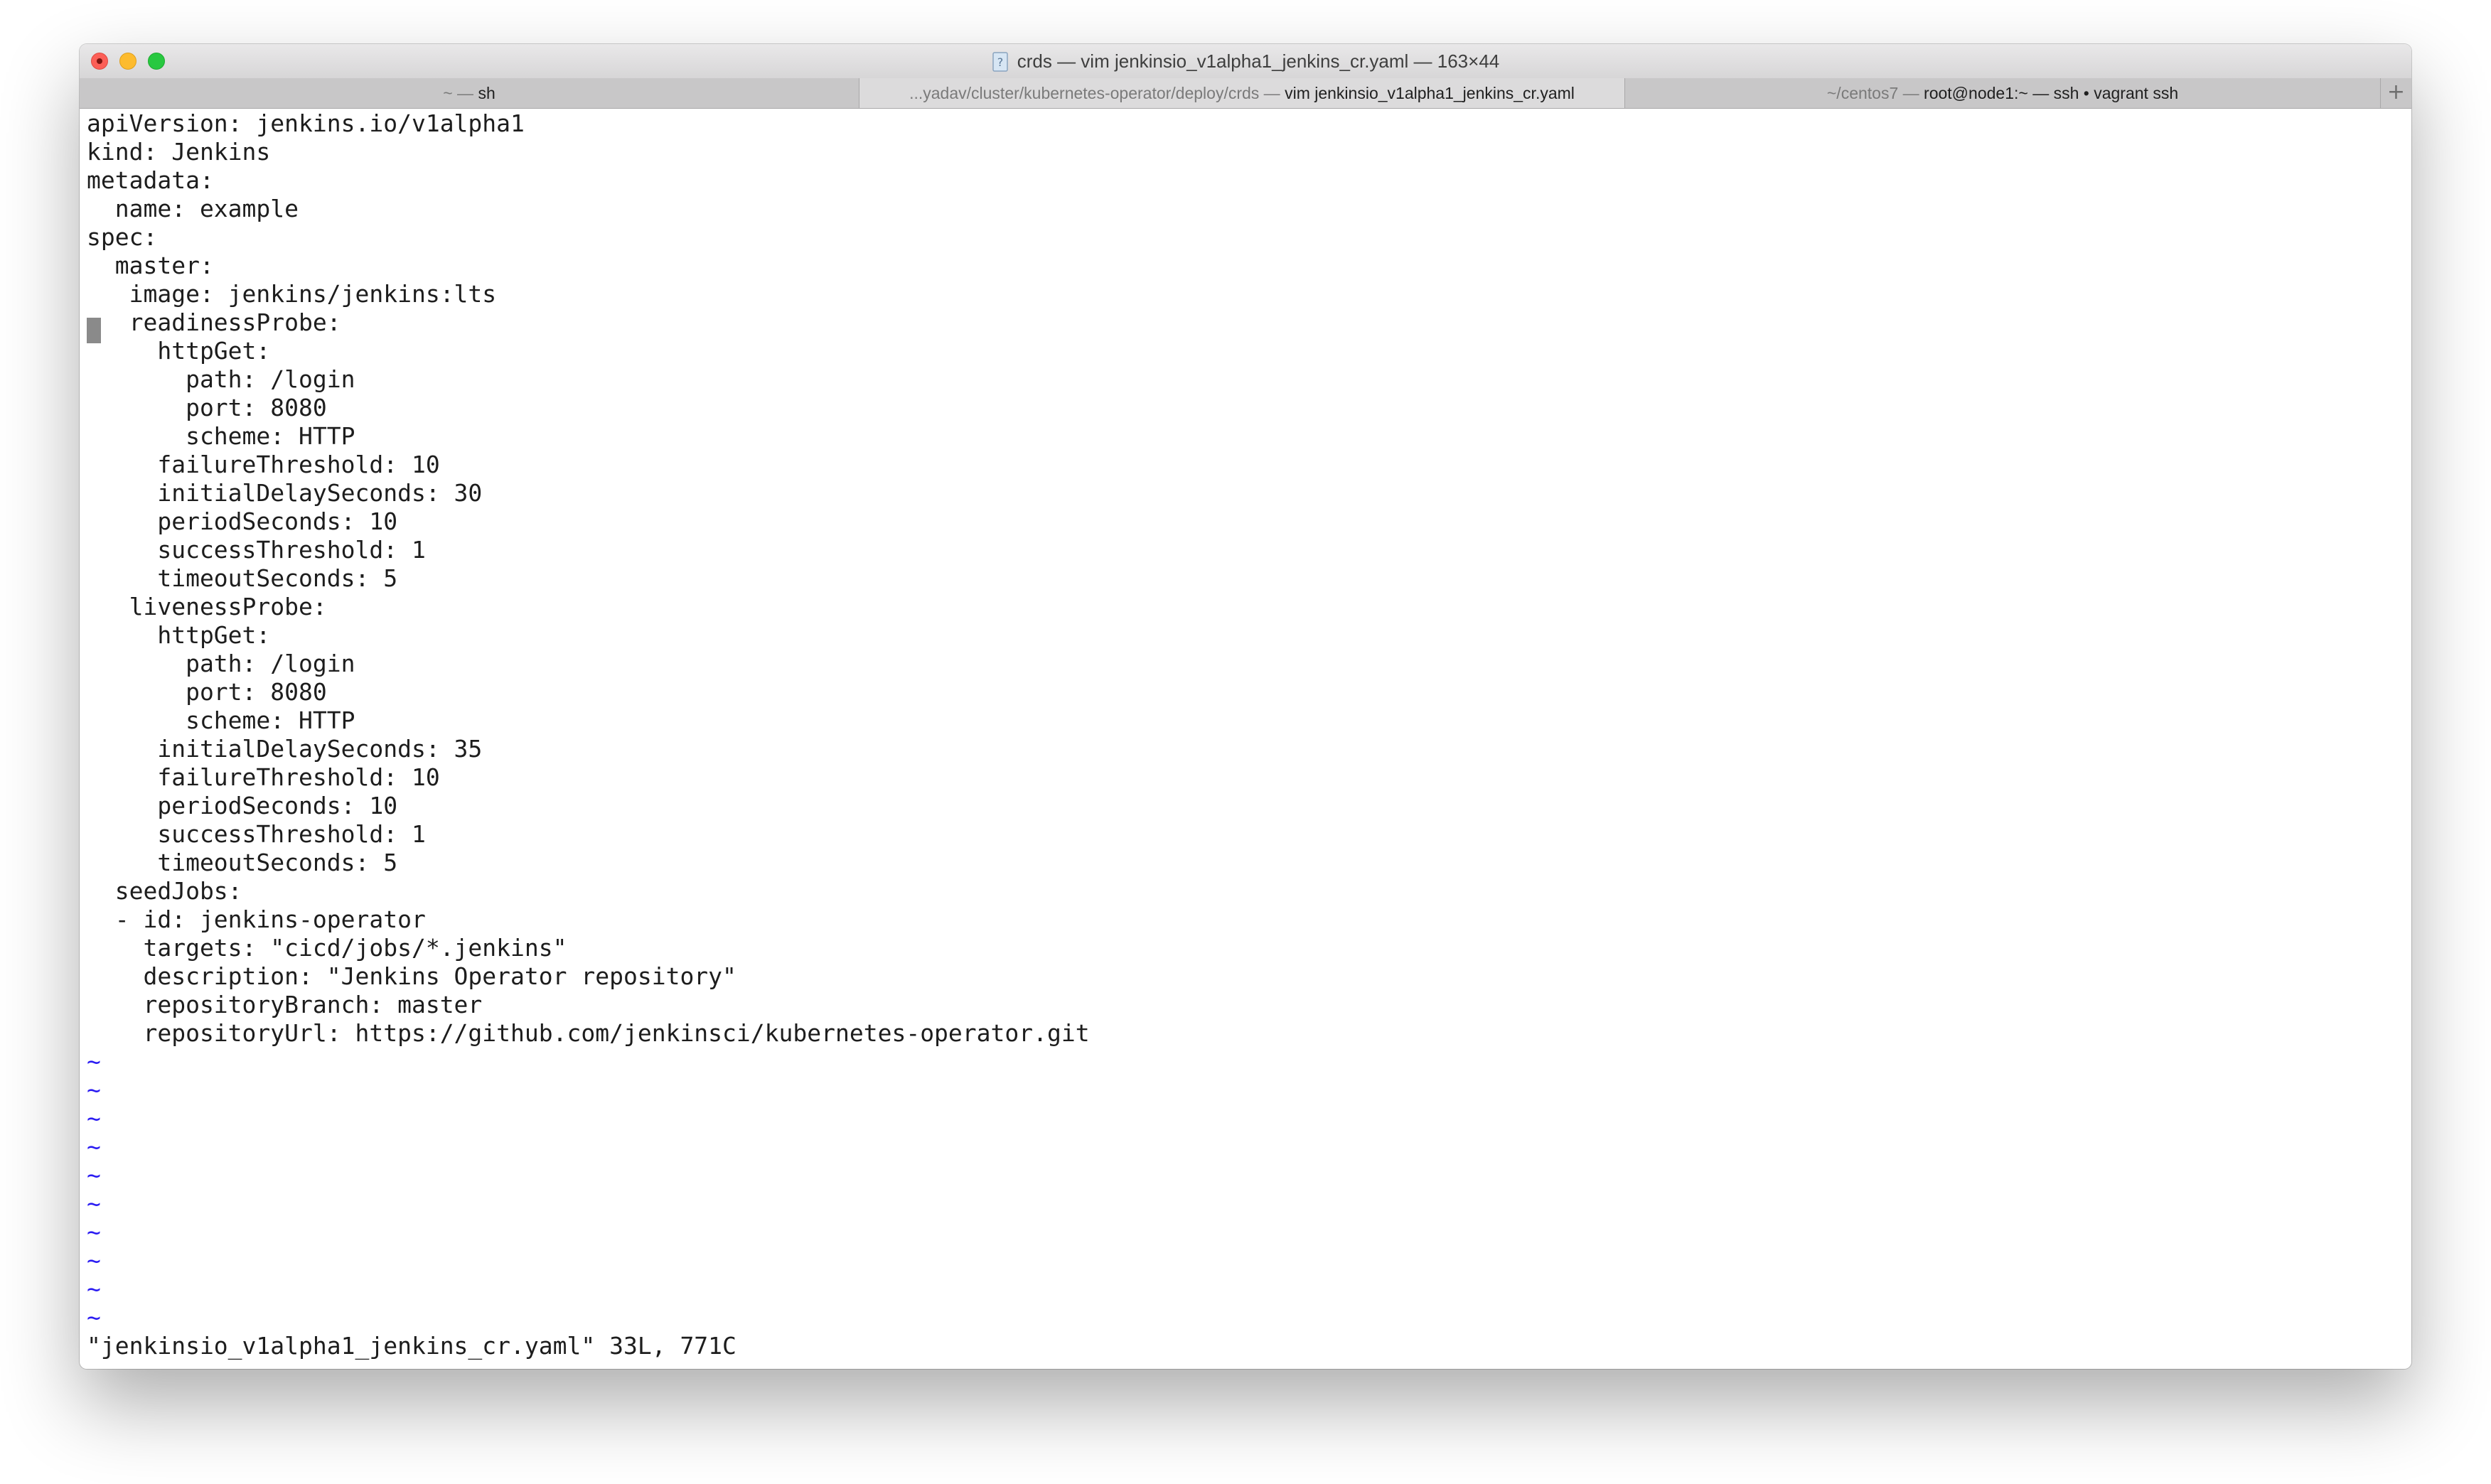 Image resolution: width=2491 pixels, height=1484 pixels. Describe the element at coordinates (207, 606) in the screenshot. I see `code-line: livenessProbe:` at that location.